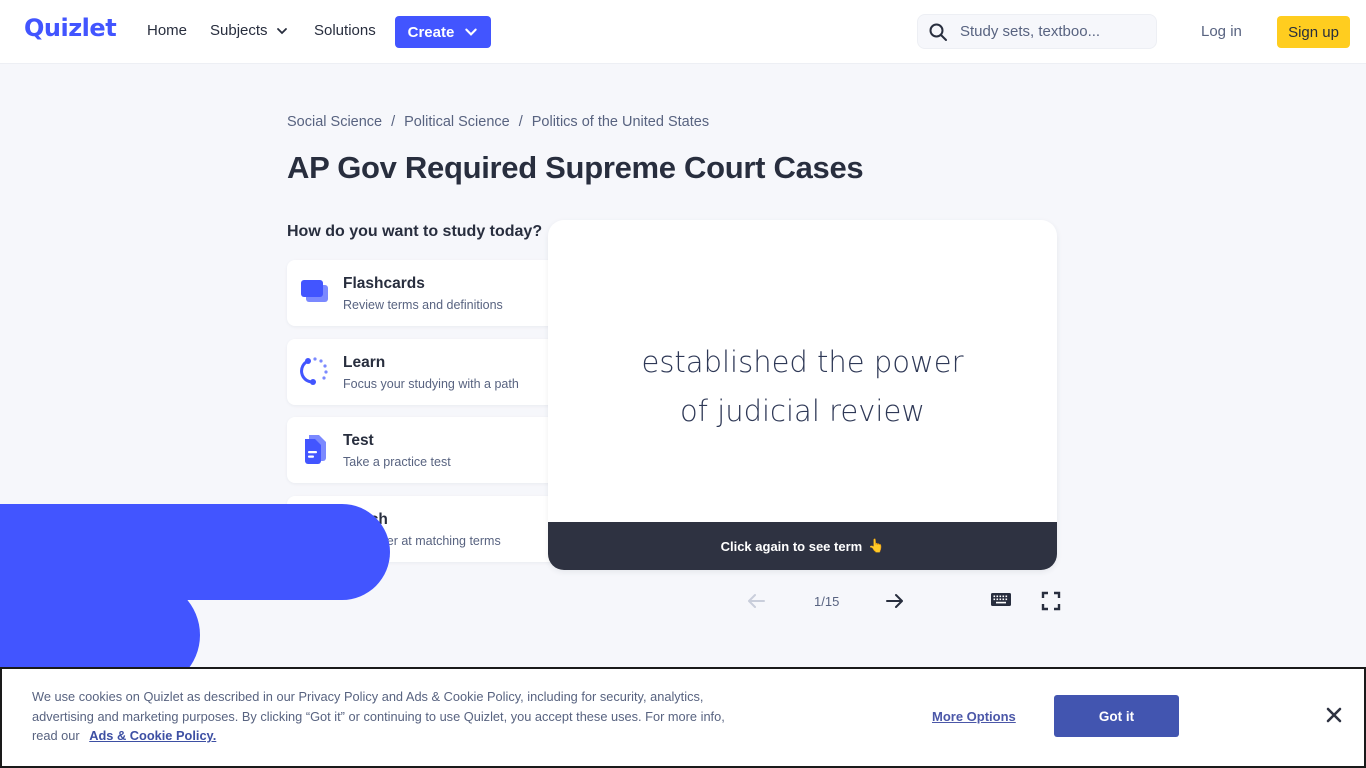 This screenshot has height=768, width=1366. Describe the element at coordinates (1001, 600) in the screenshot. I see `keyboard-shortcuts-icon` at that location.